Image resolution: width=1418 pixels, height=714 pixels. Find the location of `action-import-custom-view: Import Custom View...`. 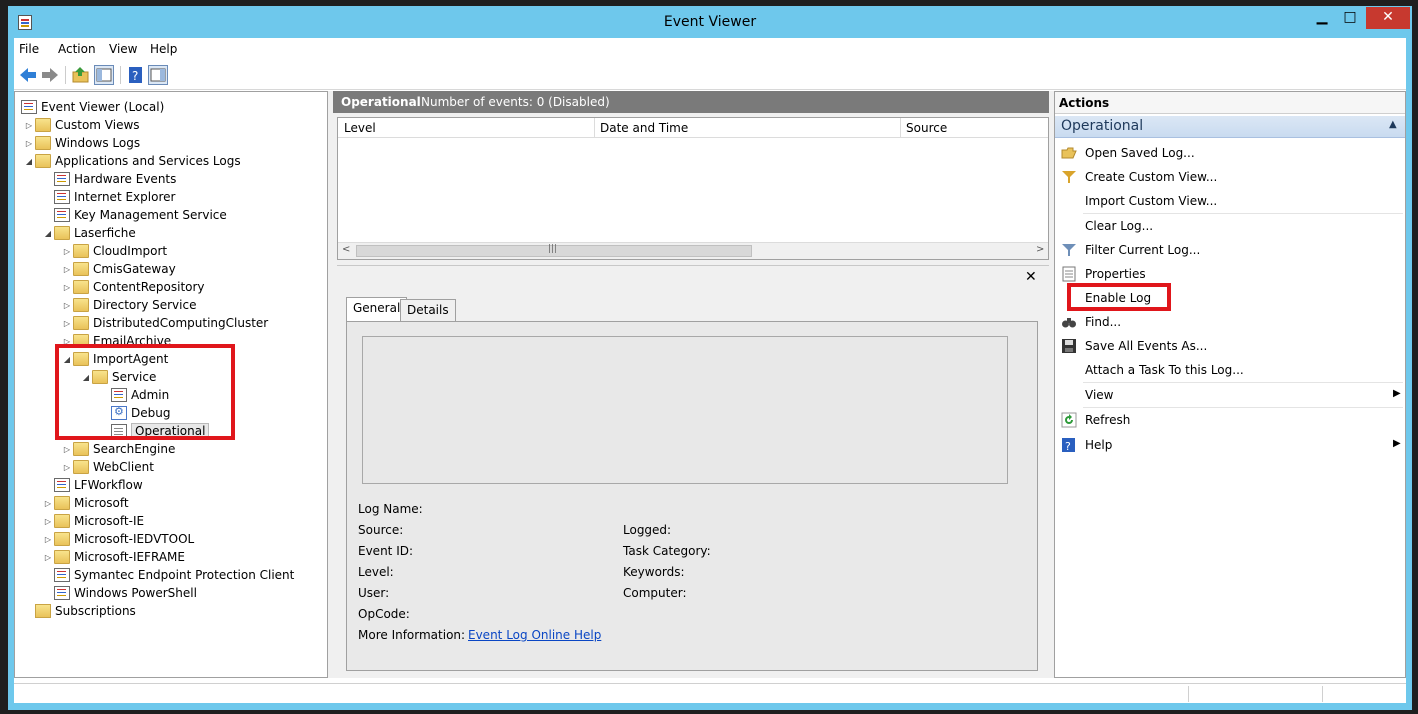

action-import-custom-view: Import Custom View... is located at coordinates (1230, 201).